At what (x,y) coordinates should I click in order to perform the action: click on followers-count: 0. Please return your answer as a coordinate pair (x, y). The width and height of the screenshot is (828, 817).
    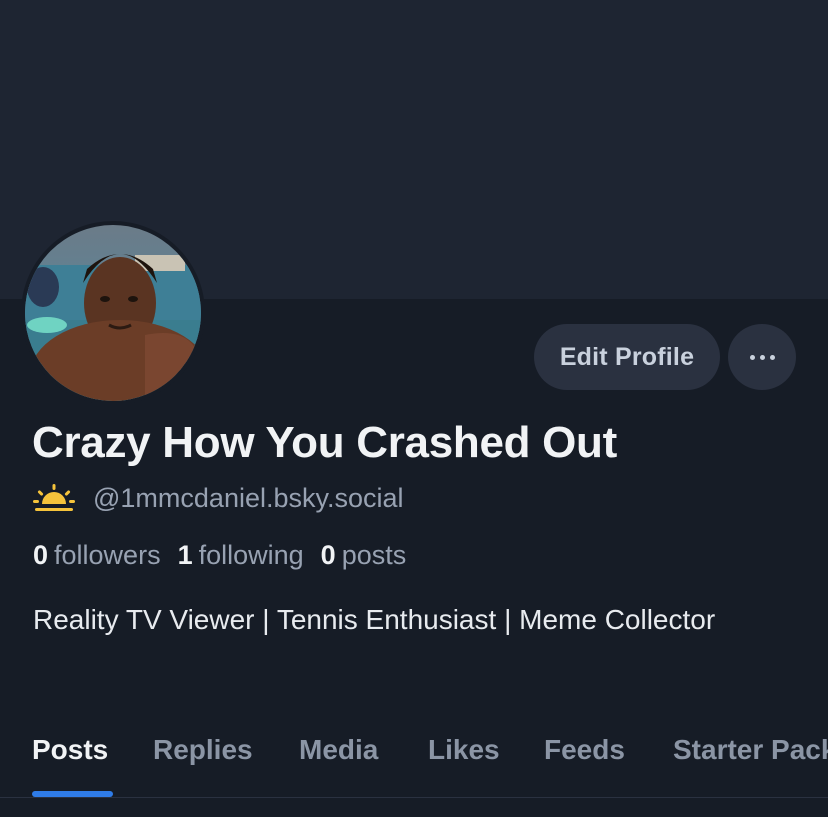
    Looking at the image, I should click on (41, 555).